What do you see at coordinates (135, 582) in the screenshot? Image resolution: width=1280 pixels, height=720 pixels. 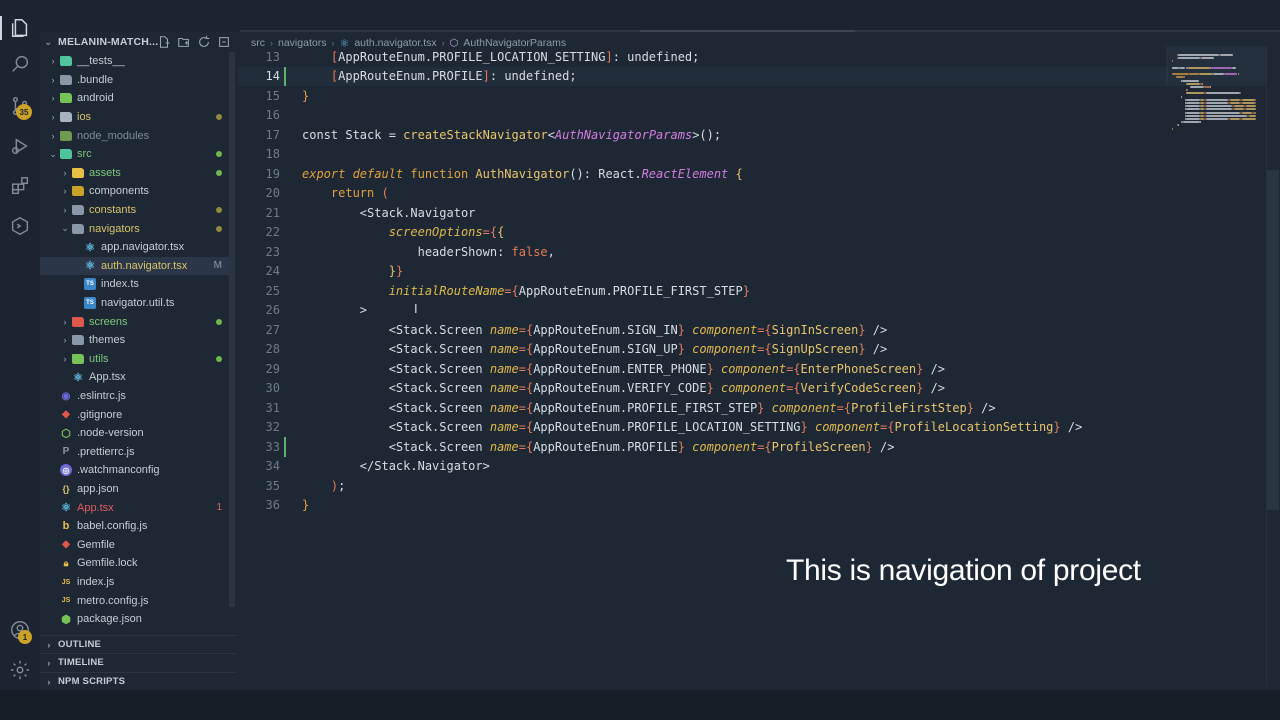 I see `tree-item: JS index.js` at bounding box center [135, 582].